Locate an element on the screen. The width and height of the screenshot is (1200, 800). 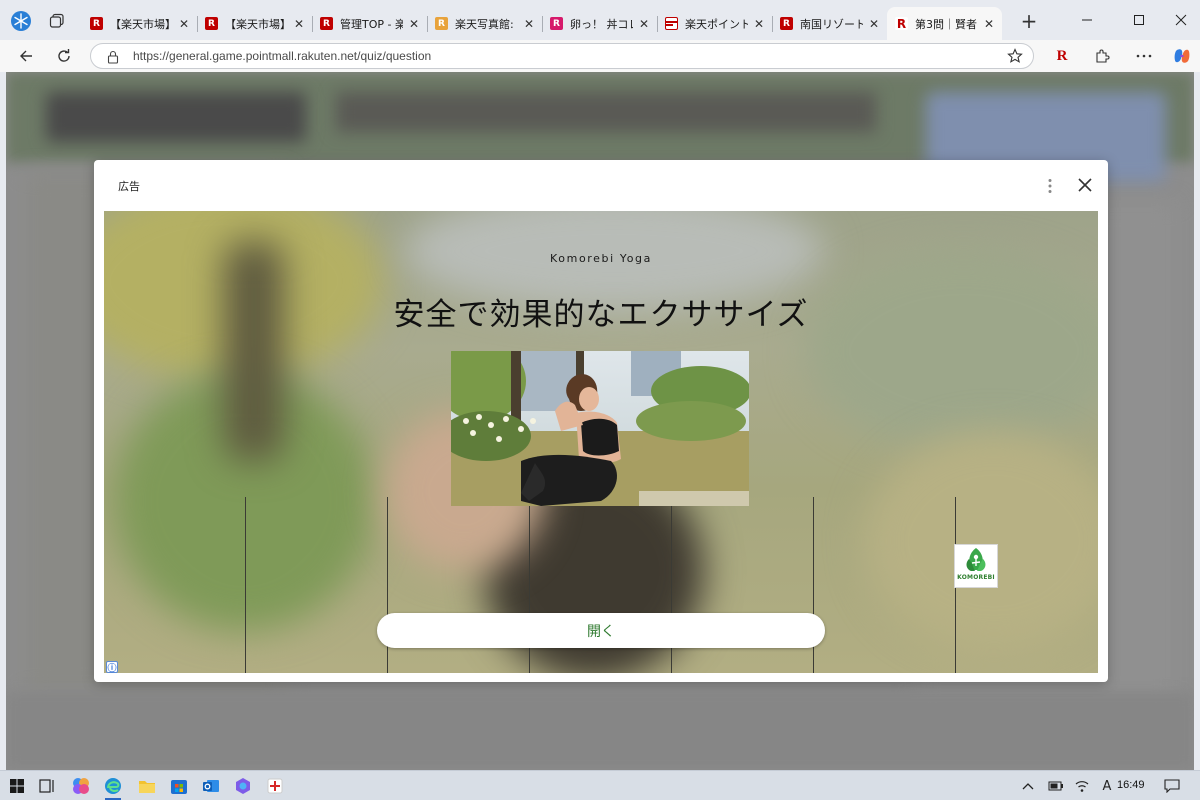
logo-text: KOMOREBI is located at coordinates (976, 577).